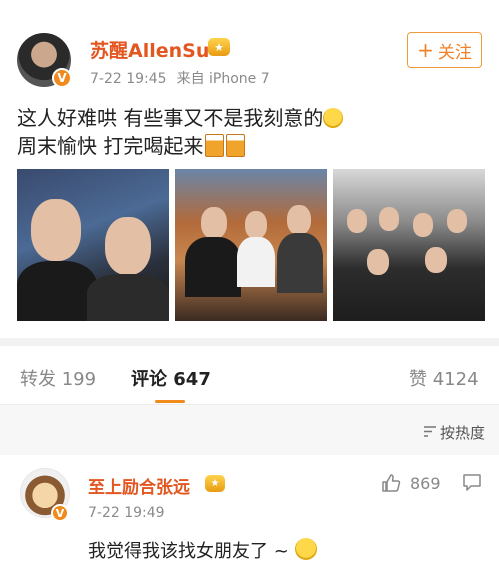 This screenshot has height=563, width=499. I want to click on reply-button, so click(472, 484).